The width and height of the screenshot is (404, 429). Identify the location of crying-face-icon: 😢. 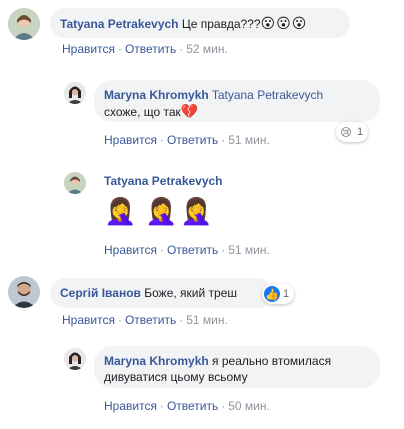
(346, 132).